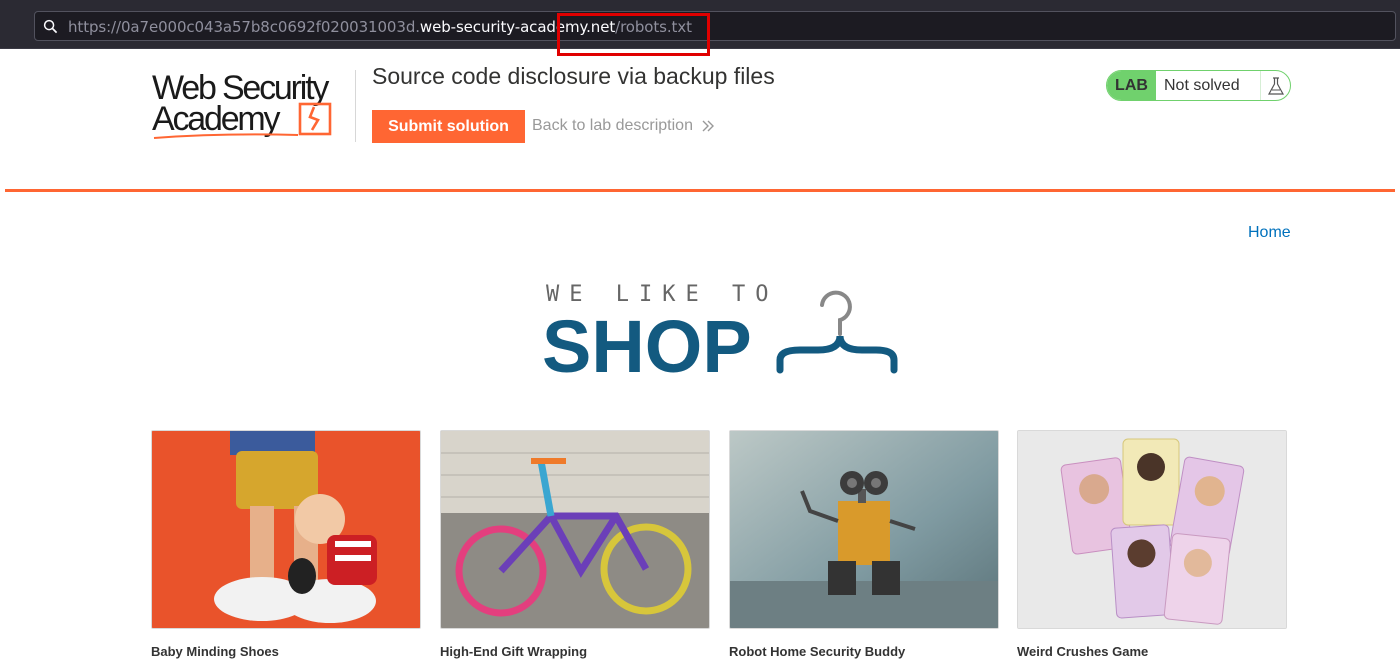  What do you see at coordinates (573, 76) in the screenshot?
I see `lab-title: Source code disclosure via backup files` at bounding box center [573, 76].